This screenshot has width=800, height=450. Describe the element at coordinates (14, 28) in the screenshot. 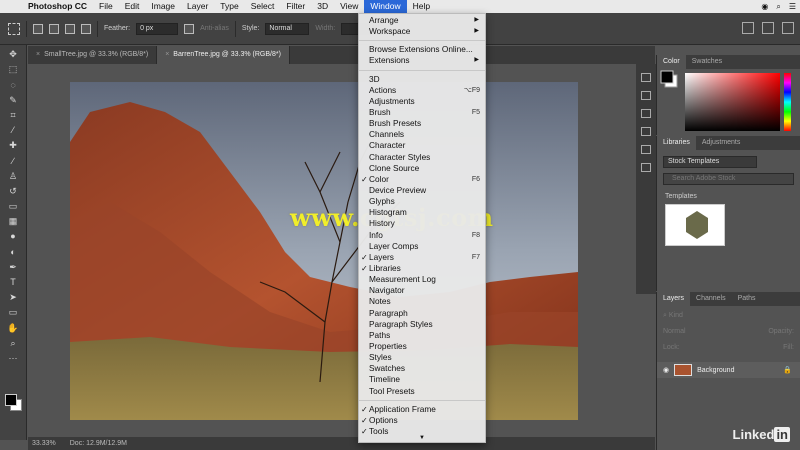

I see `marquee-preset-icon` at that location.